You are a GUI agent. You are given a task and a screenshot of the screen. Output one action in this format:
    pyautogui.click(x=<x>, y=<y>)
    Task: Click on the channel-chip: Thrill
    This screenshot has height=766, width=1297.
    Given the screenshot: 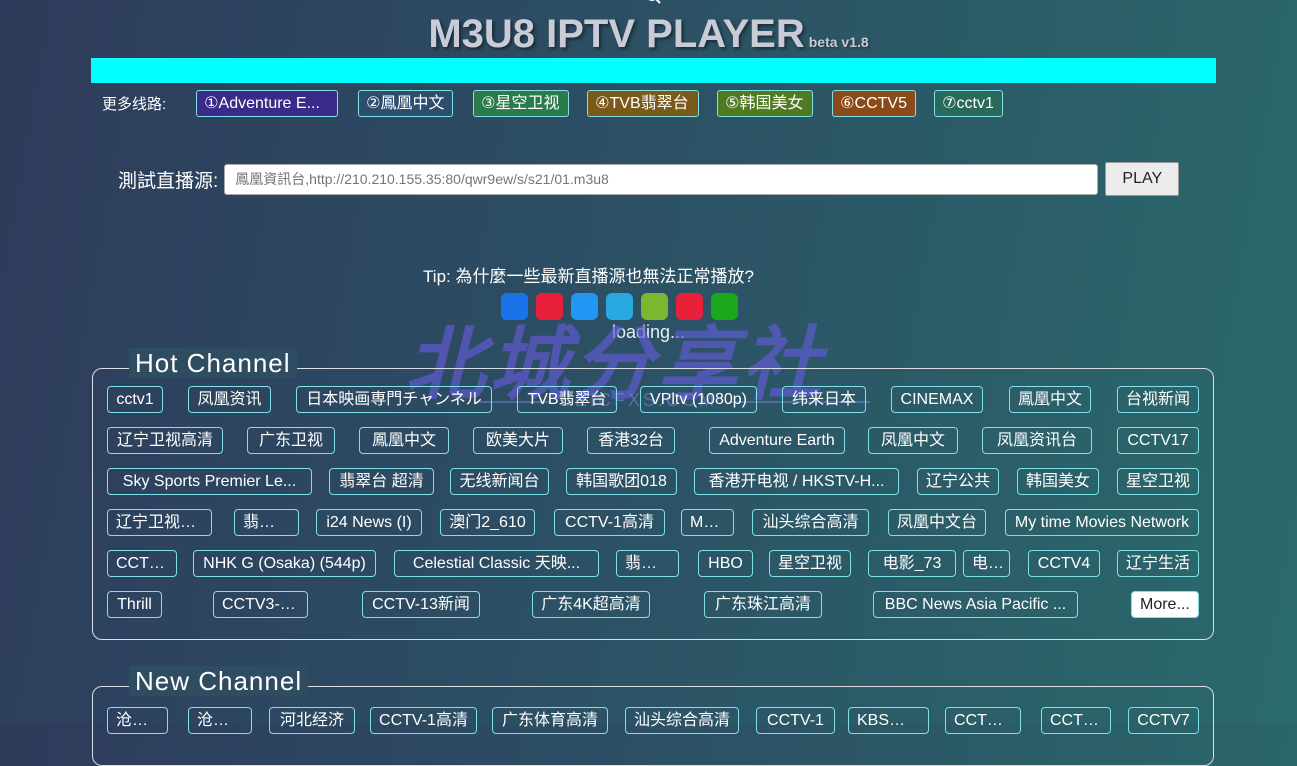 What is the action you would take?
    pyautogui.click(x=134, y=604)
    